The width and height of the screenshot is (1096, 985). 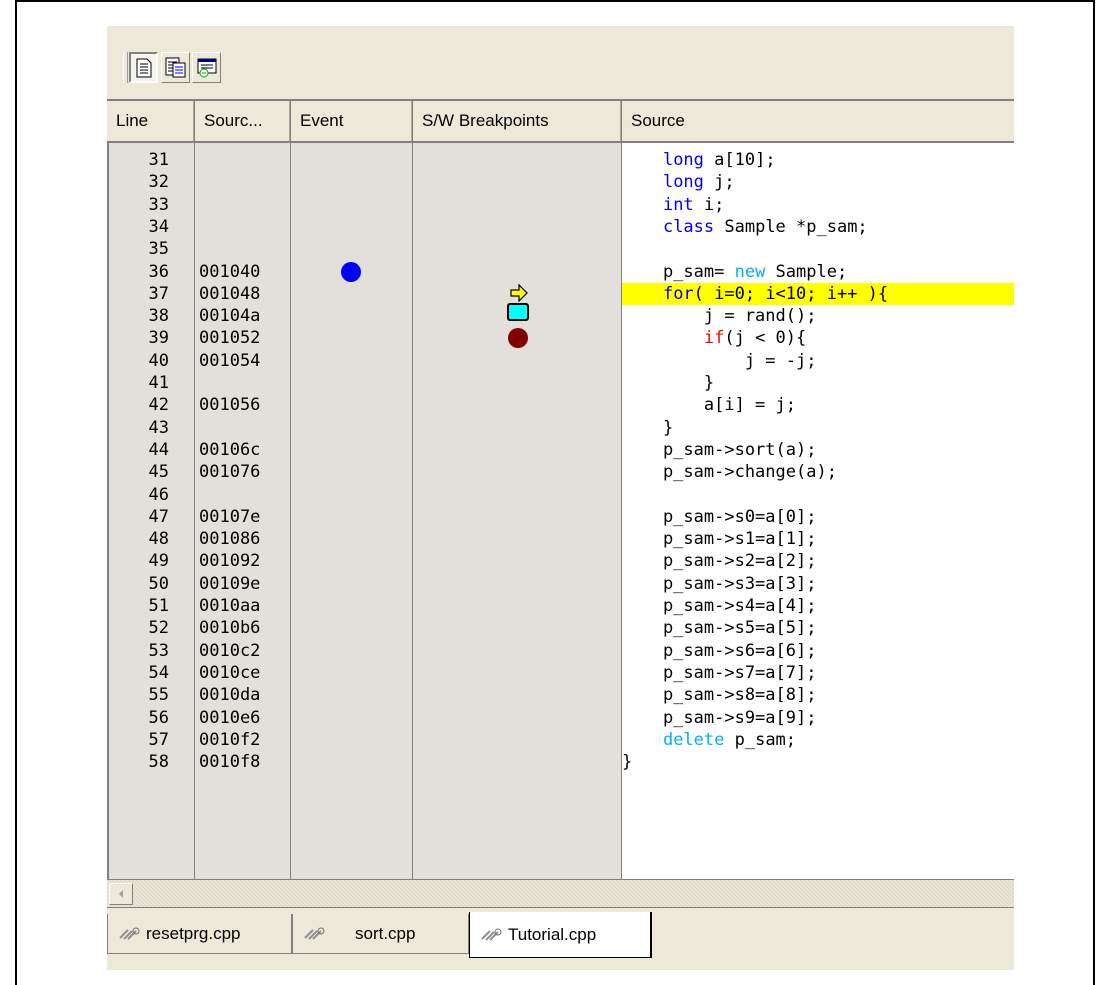 I want to click on header-event: Event, so click(x=352, y=121).